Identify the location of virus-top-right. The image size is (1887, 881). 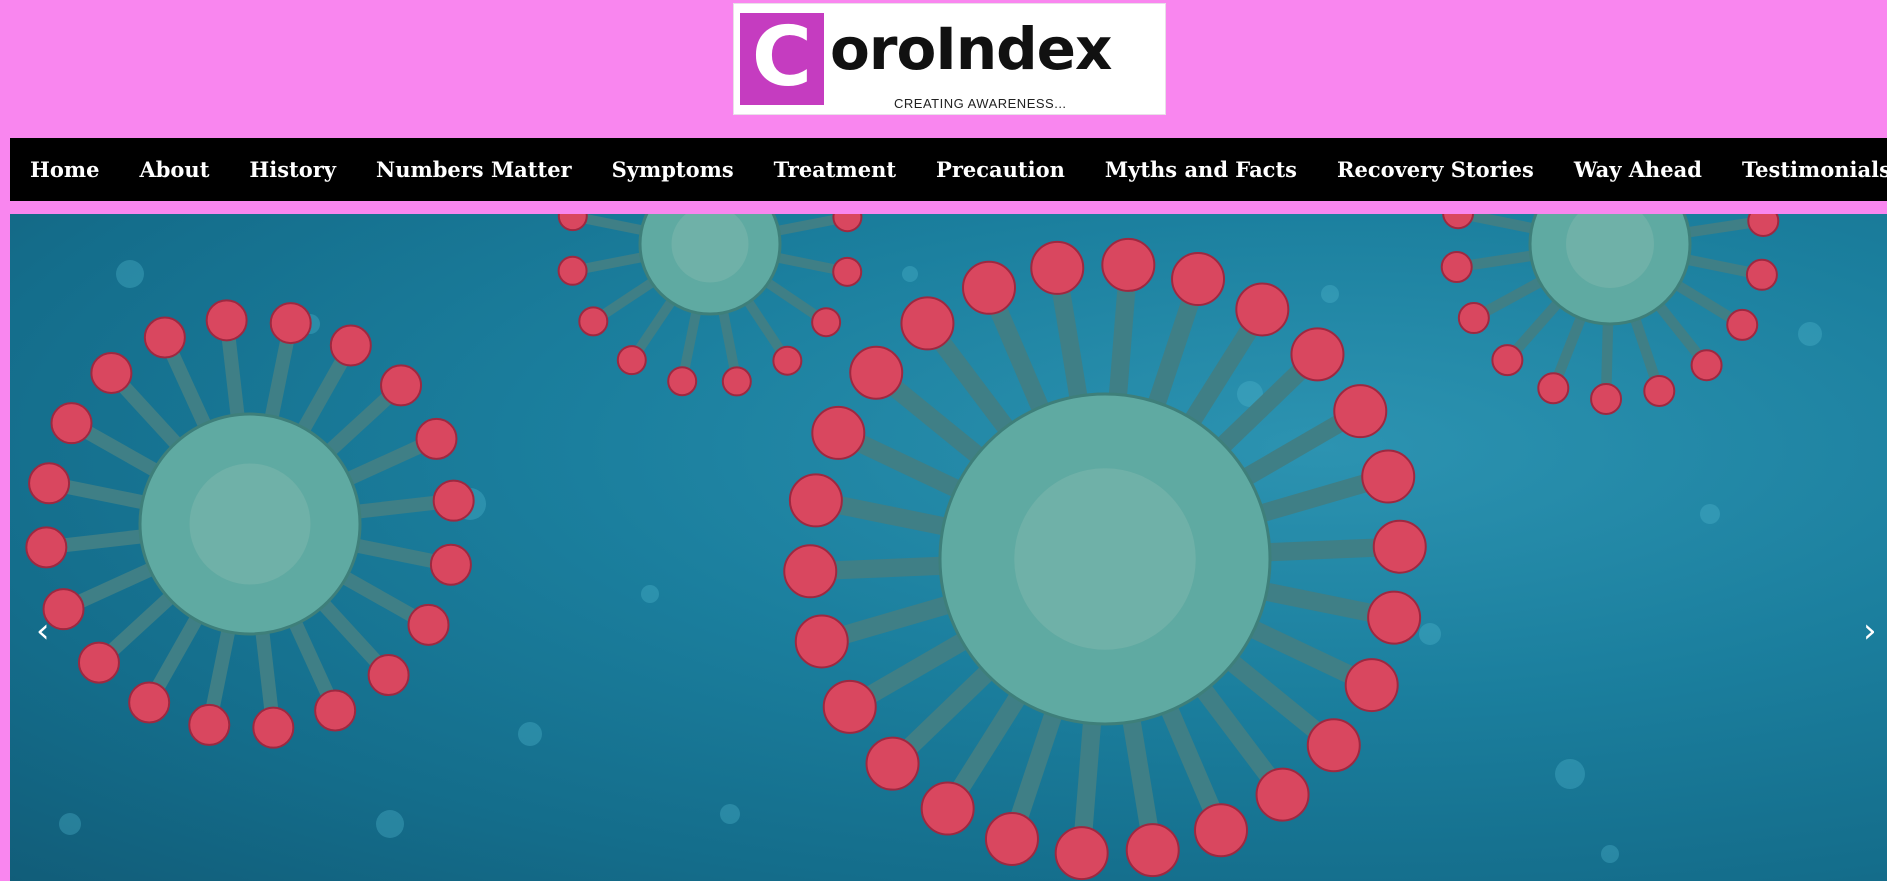
(1610, 314).